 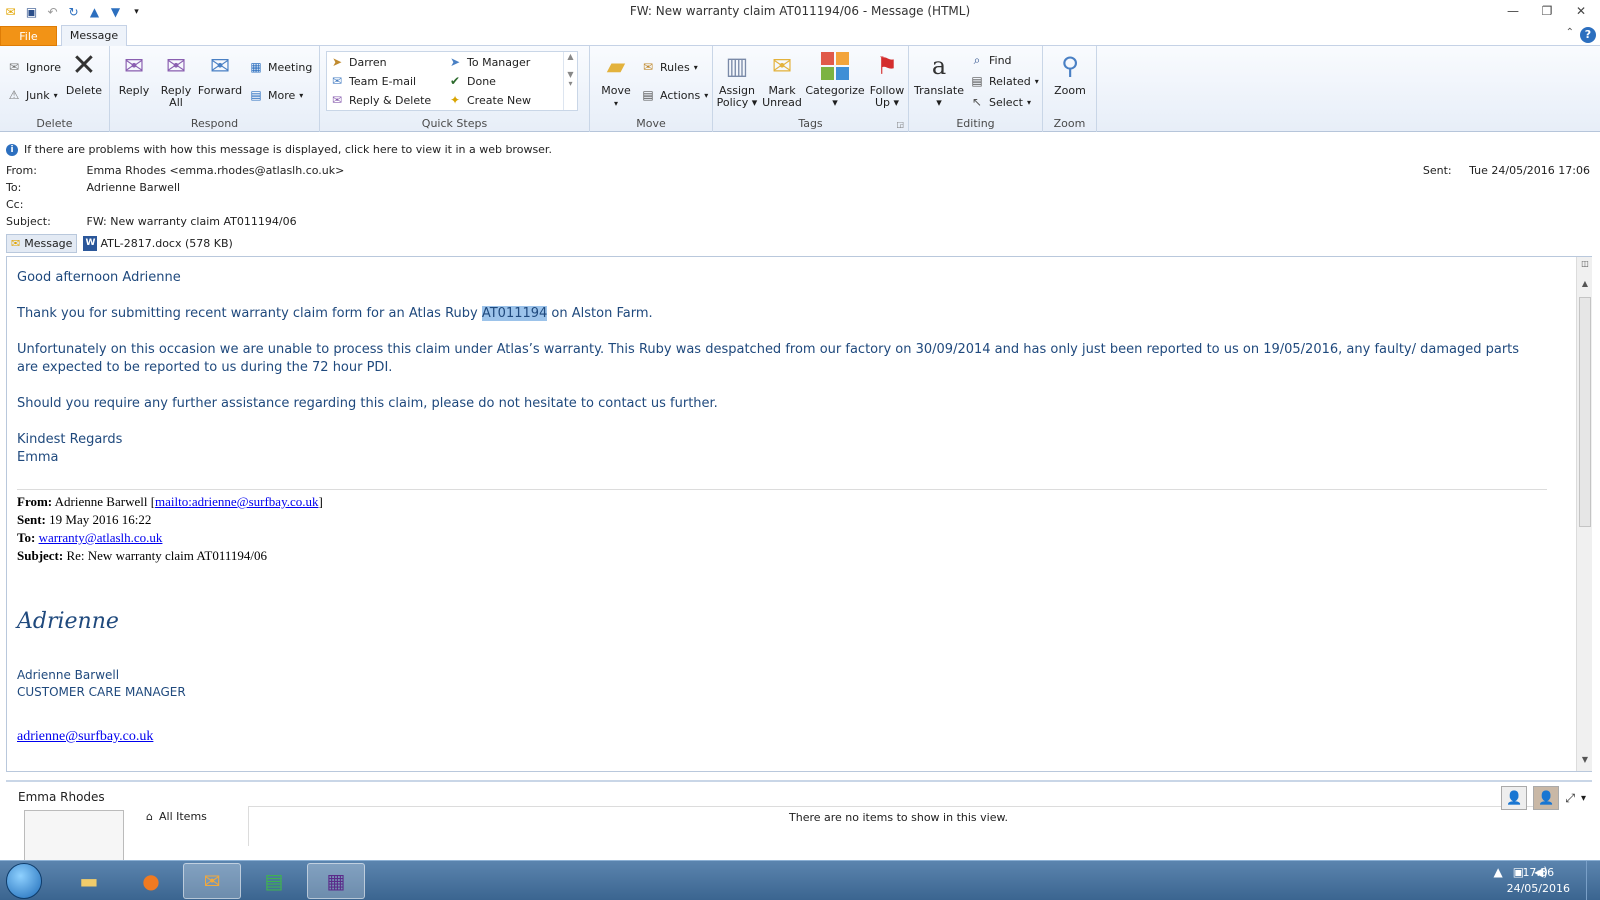 What do you see at coordinates (28, 36) in the screenshot?
I see `tab-file: File` at bounding box center [28, 36].